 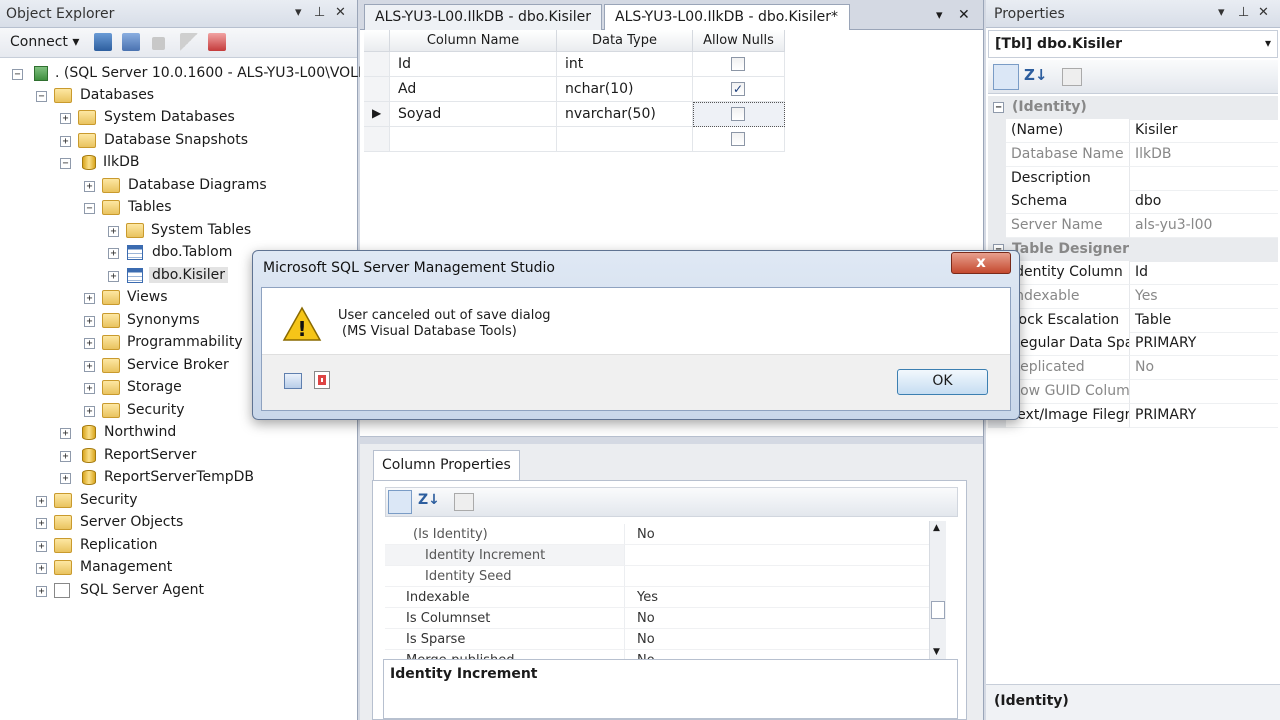 What do you see at coordinates (1204, 273) in the screenshot?
I see `property-value: Id` at bounding box center [1204, 273].